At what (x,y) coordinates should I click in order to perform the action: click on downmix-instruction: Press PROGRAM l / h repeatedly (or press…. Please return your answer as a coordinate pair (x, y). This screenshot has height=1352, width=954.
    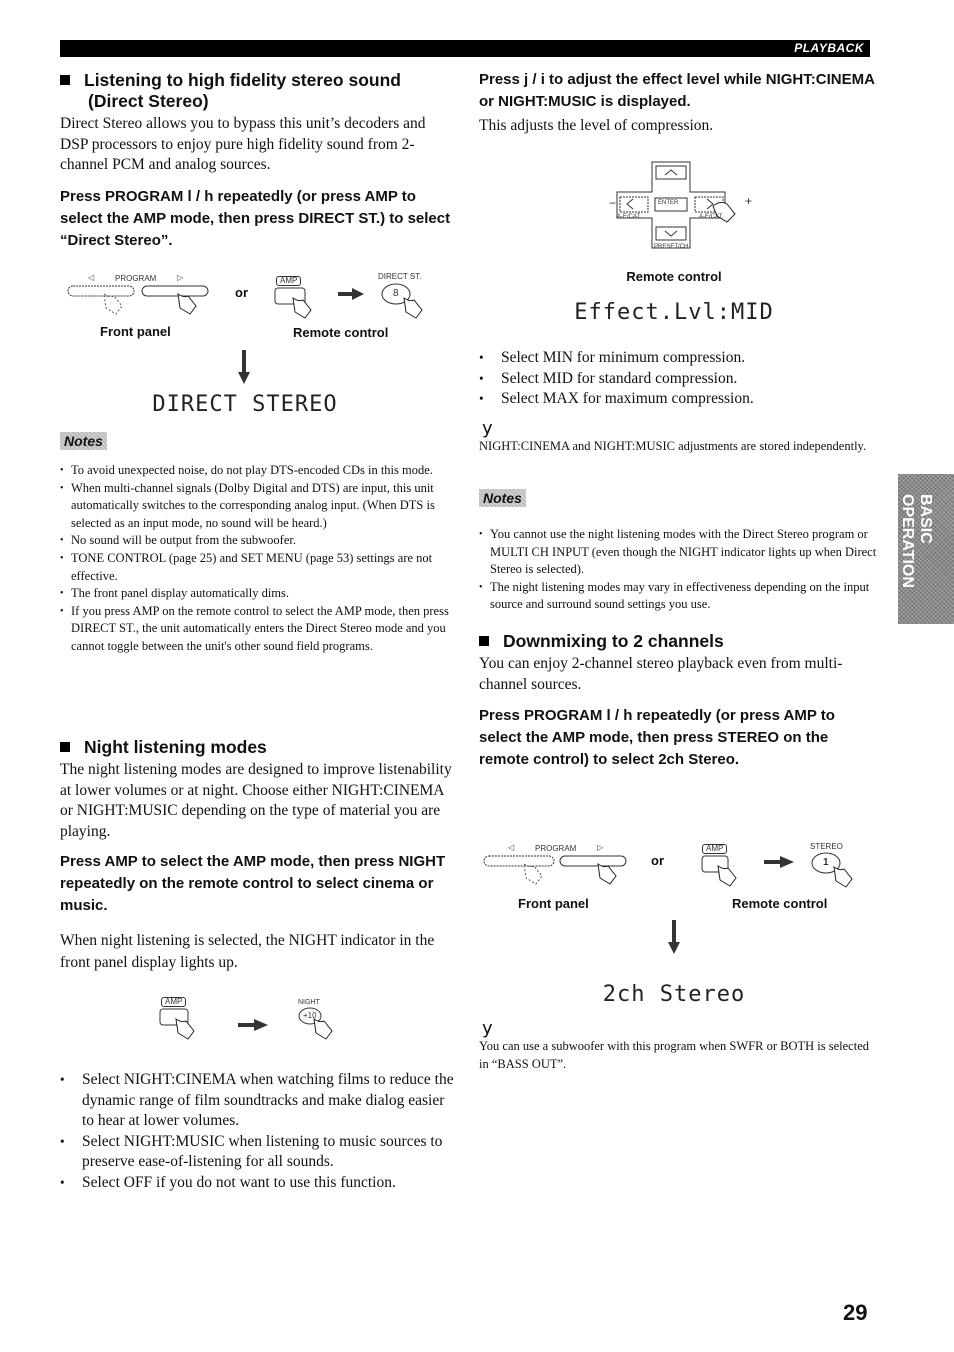
    Looking at the image, I should click on (657, 737).